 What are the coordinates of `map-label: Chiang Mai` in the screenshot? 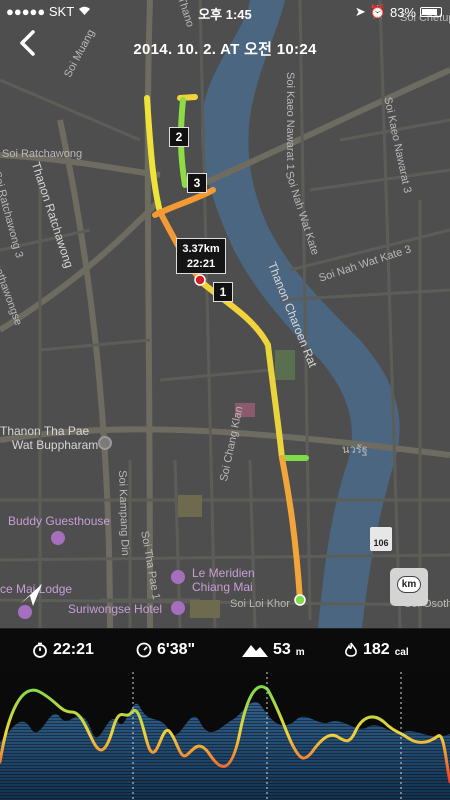 It's located at (222, 587).